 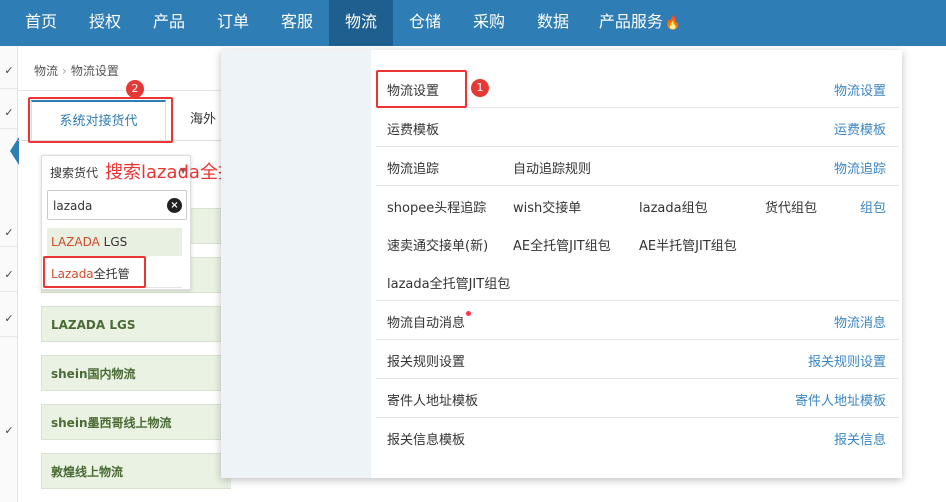 I want to click on panel-toggle-arrow, so click(x=14, y=151).